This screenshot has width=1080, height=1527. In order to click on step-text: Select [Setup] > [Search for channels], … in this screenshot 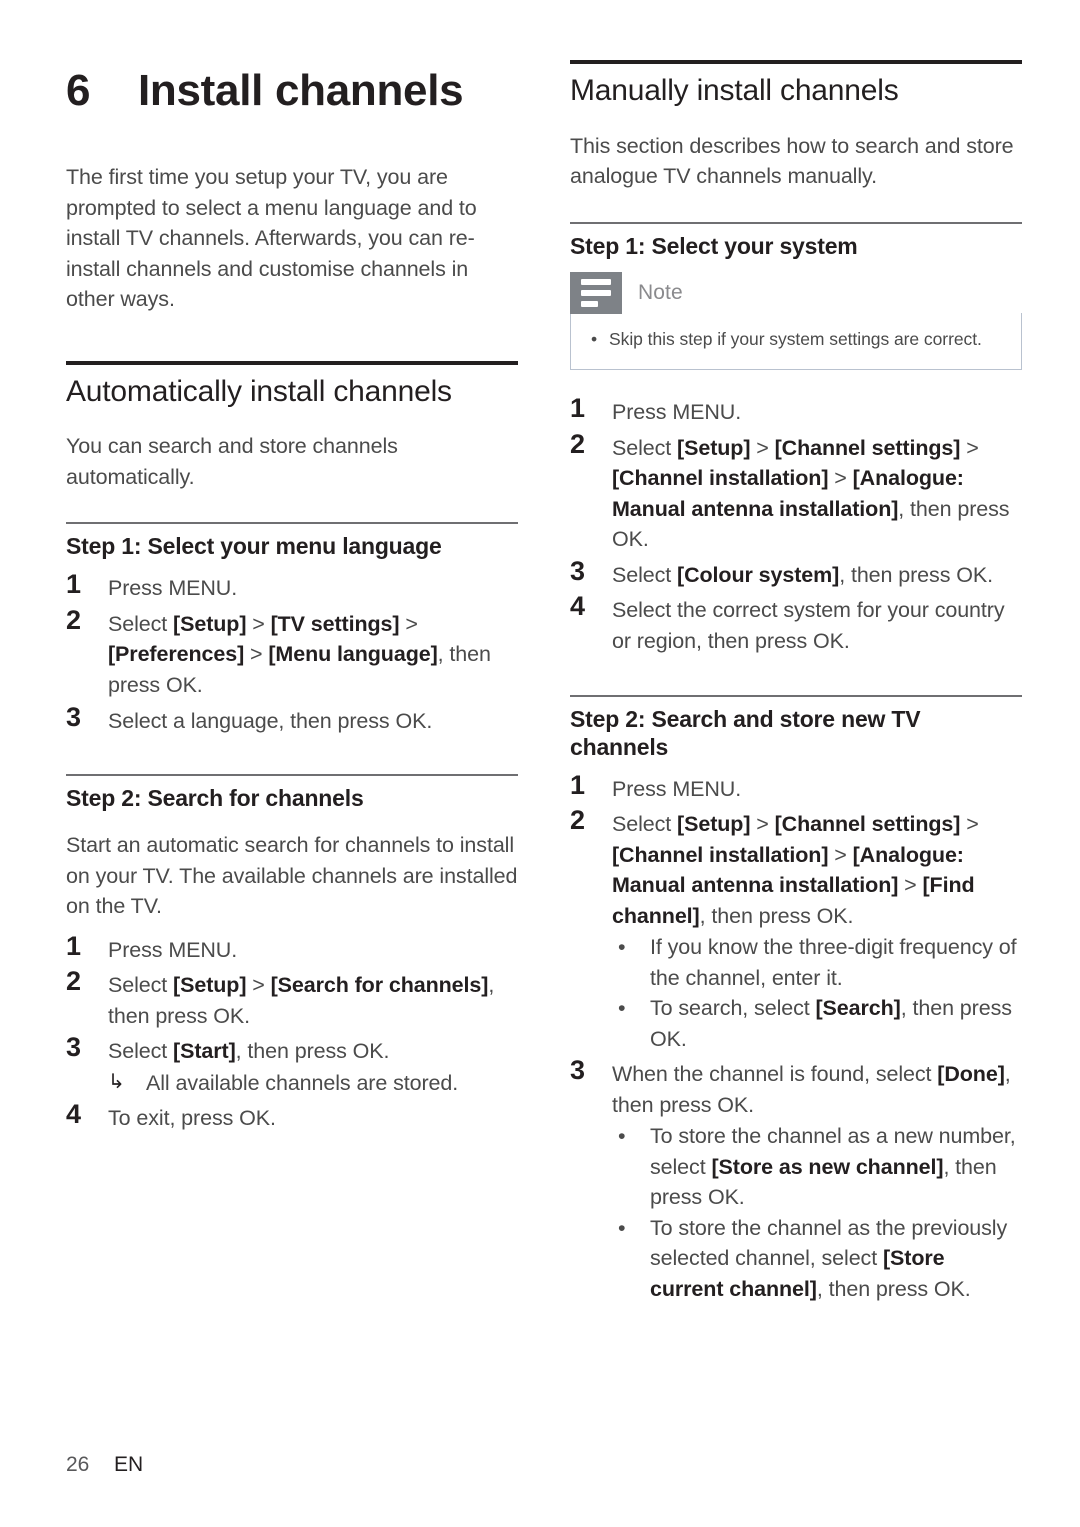, I will do `click(301, 1000)`.